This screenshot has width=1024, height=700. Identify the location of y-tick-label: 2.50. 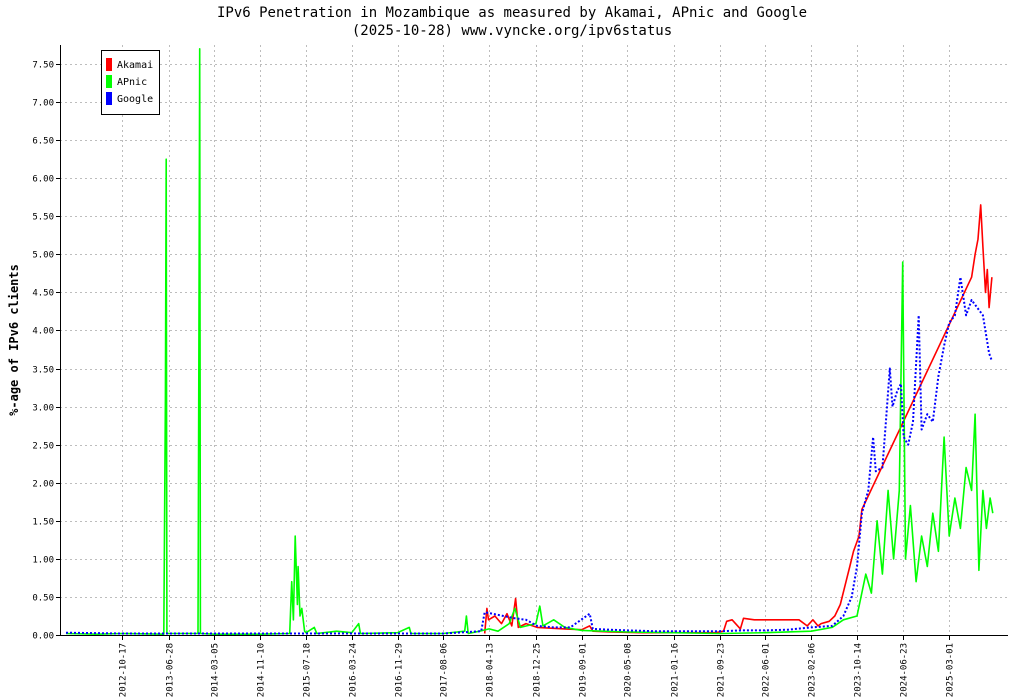
(43, 447).